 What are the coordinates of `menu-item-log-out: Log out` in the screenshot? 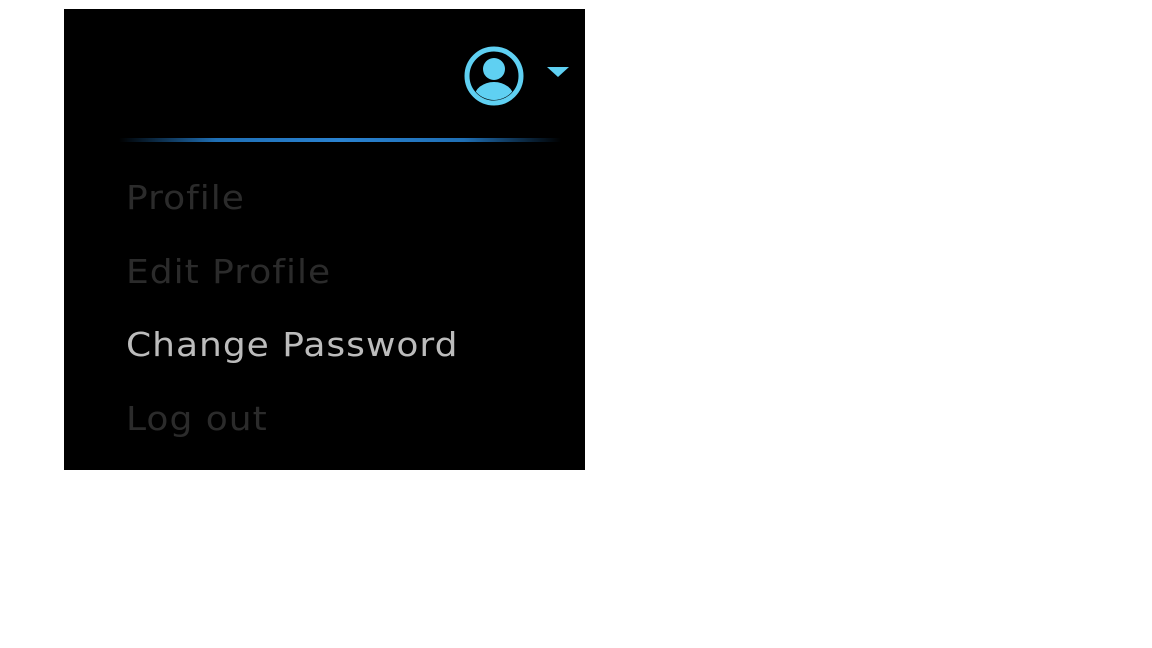 It's located at (292, 434).